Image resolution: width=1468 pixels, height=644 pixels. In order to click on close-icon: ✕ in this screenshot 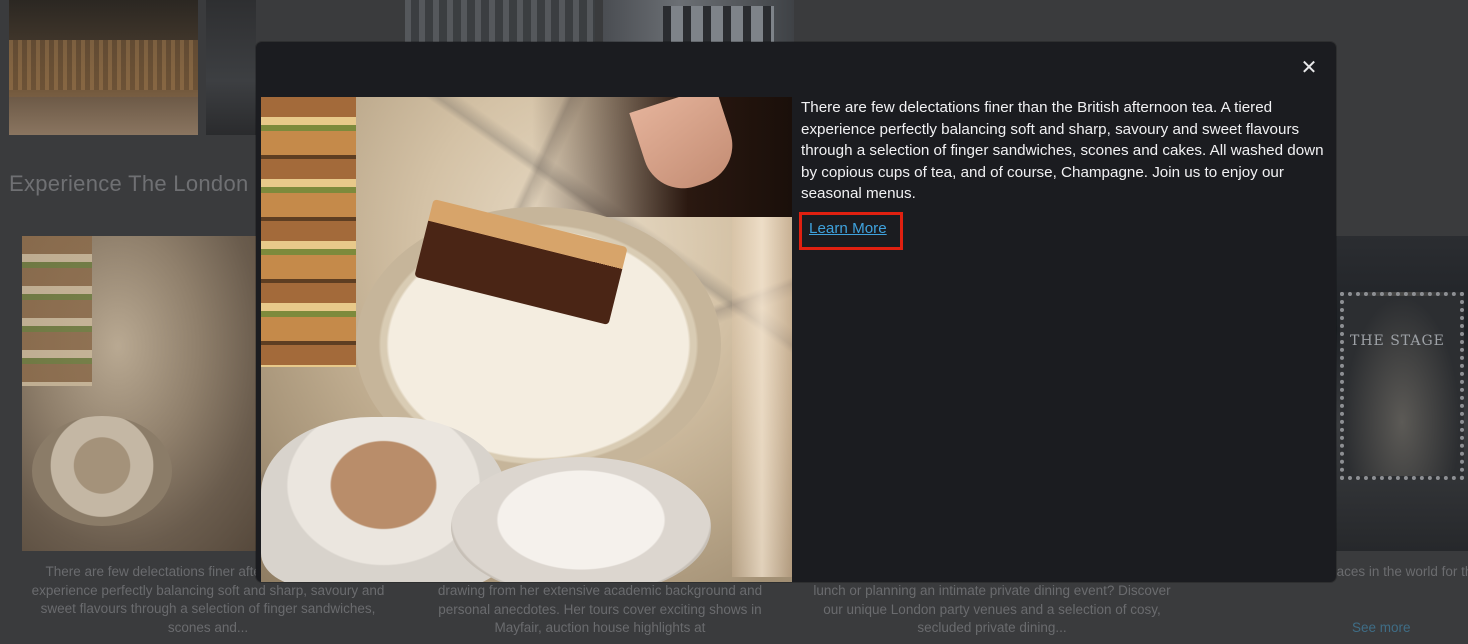, I will do `click(1309, 67)`.